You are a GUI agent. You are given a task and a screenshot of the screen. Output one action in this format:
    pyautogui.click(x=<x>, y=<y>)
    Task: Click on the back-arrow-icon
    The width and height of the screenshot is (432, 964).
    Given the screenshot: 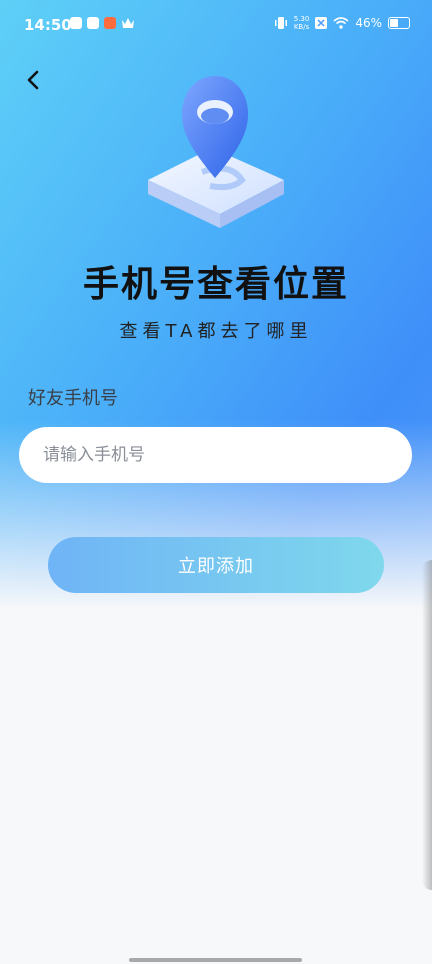 What is the action you would take?
    pyautogui.click(x=34, y=80)
    